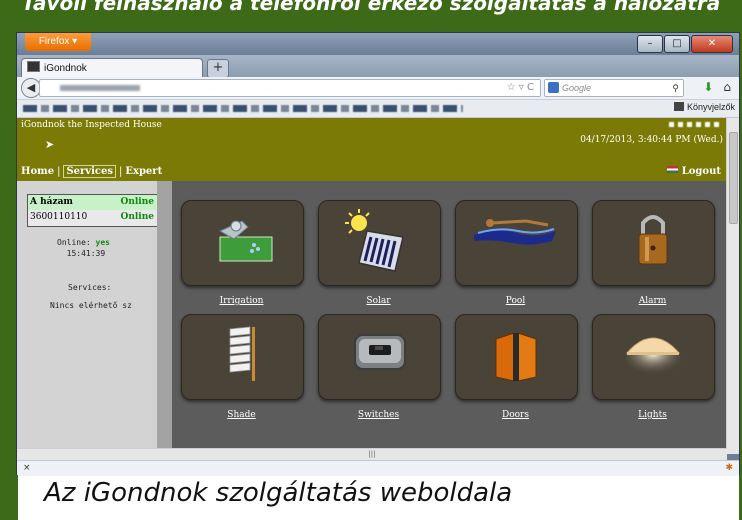 Image resolution: width=742 pixels, height=520 pixels. Describe the element at coordinates (278, 493) in the screenshot. I see `bottom-caption: Az iGondnok szolgáltatás weboldala` at that location.